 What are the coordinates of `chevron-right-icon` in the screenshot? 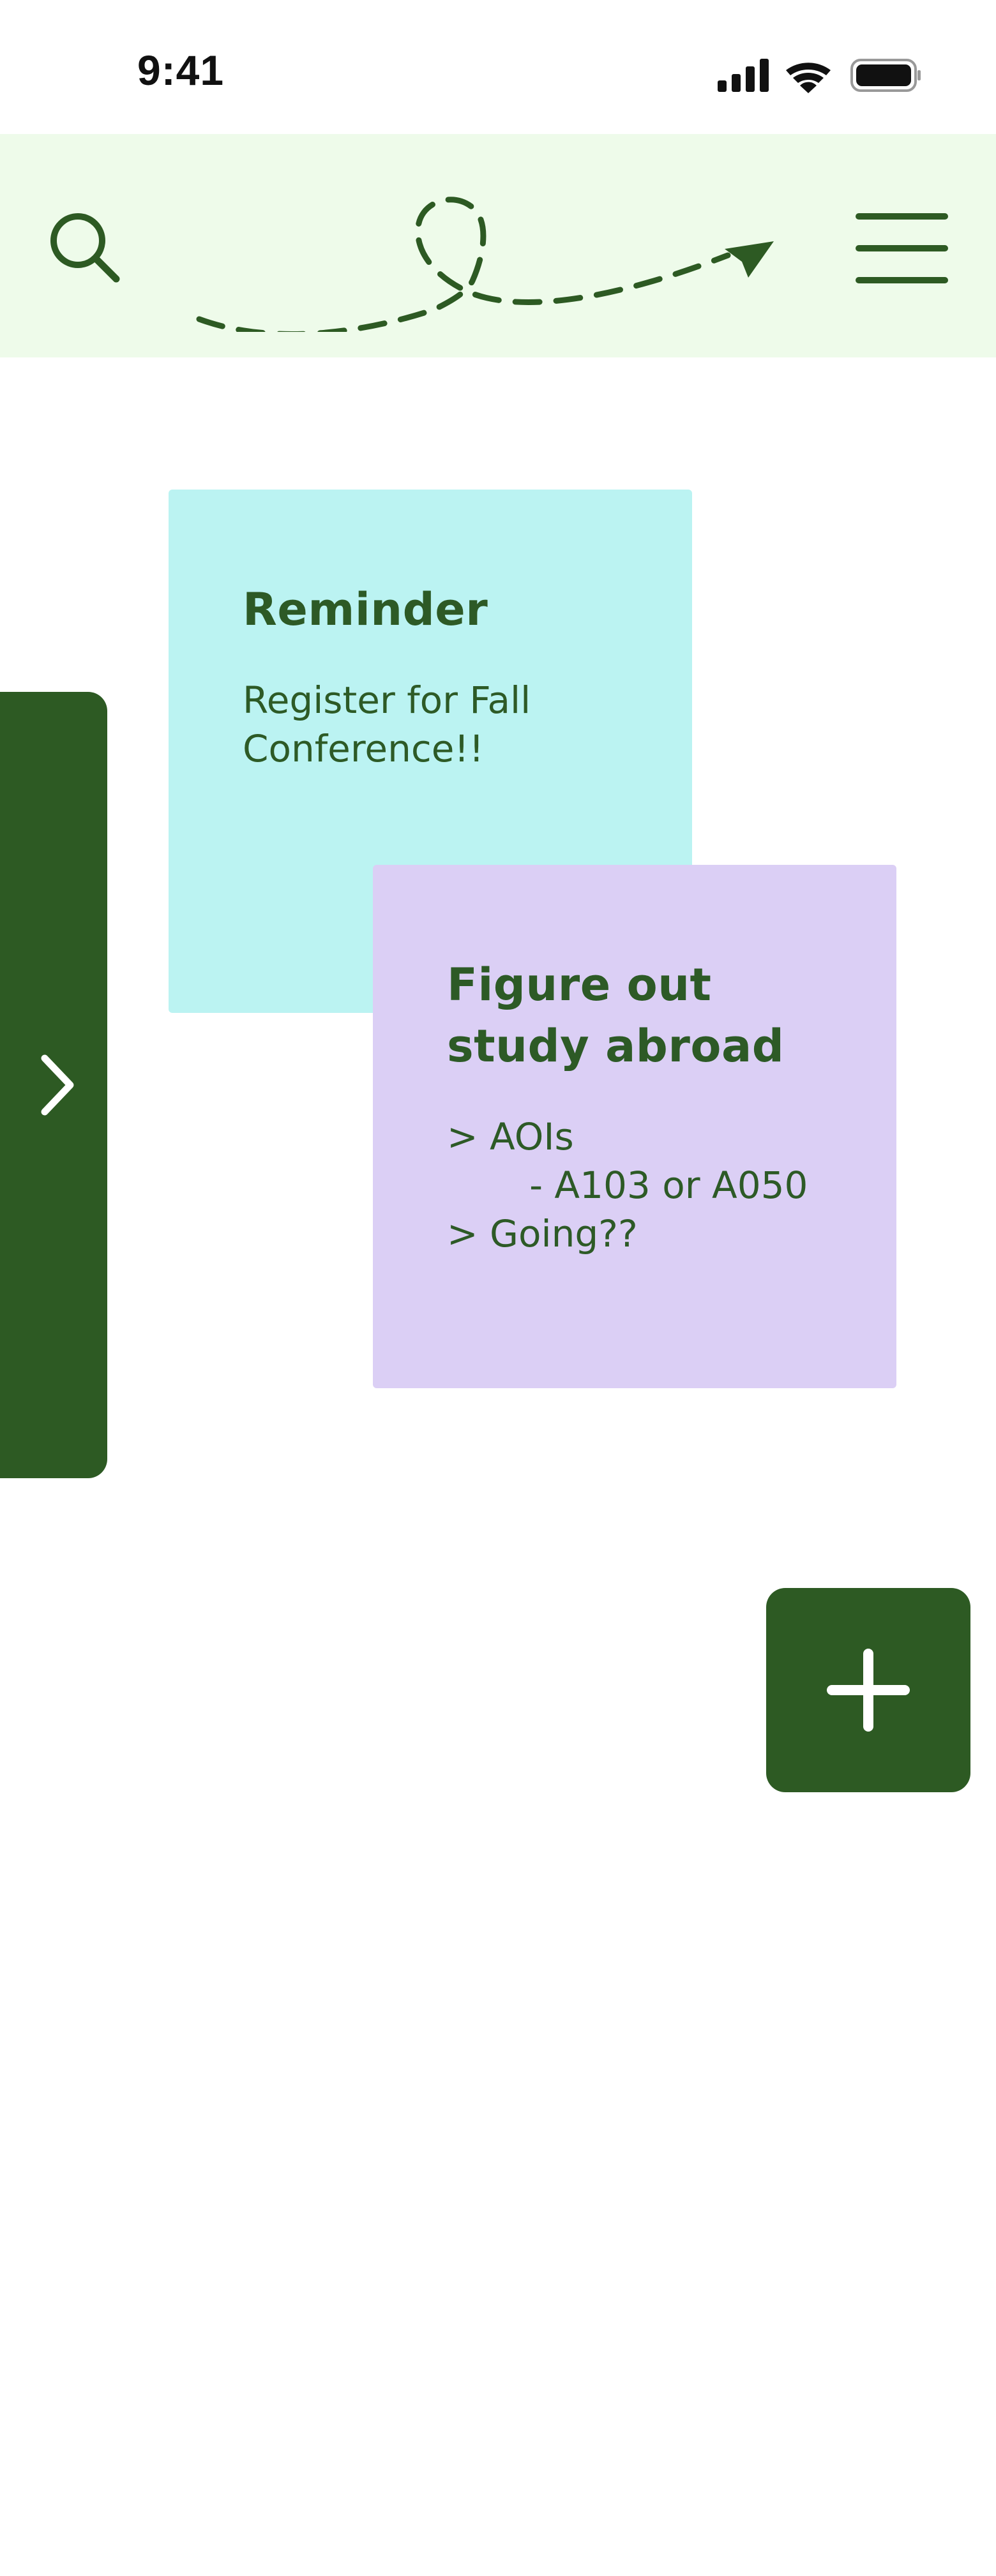 It's located at (57, 1085).